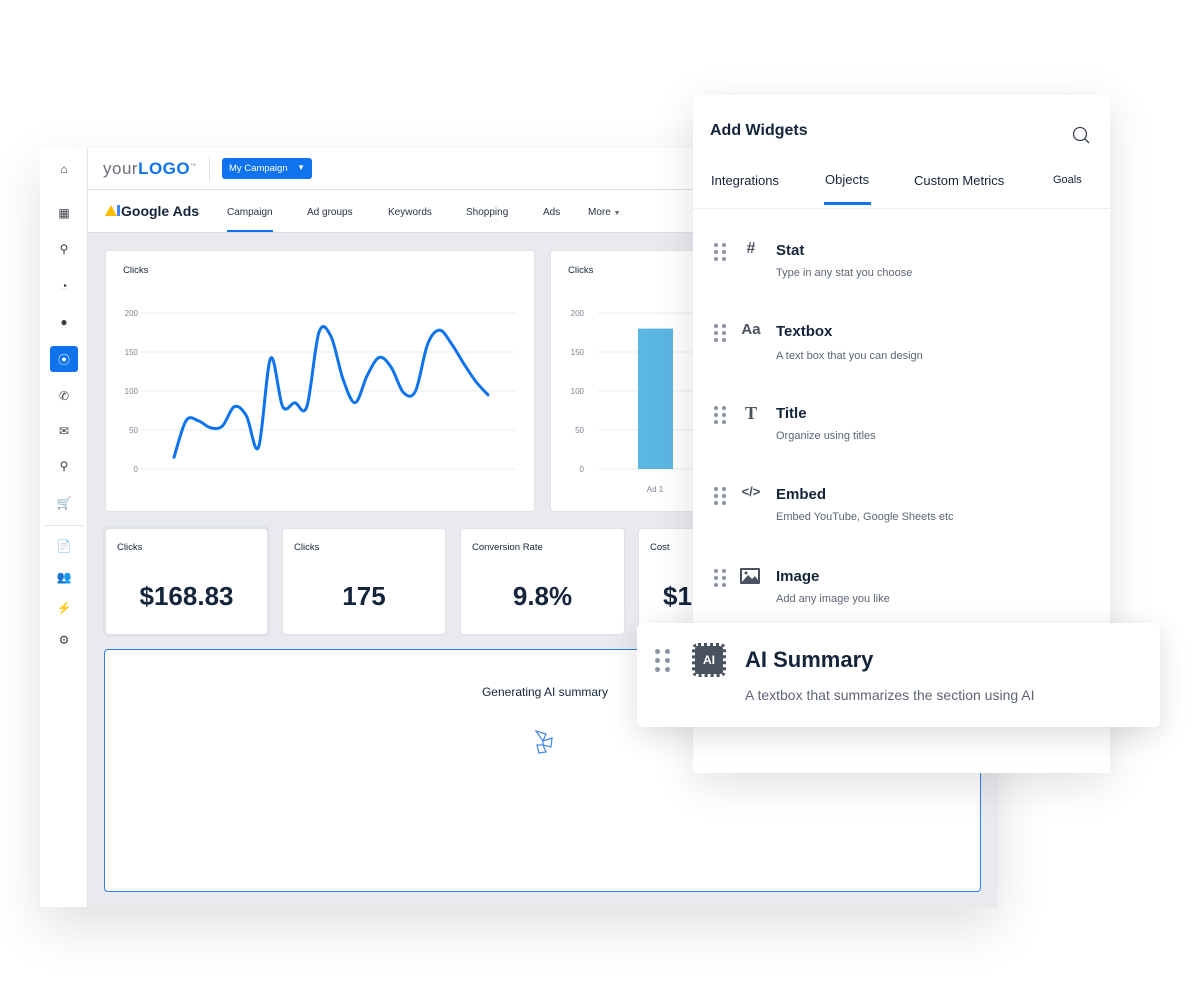 The height and width of the screenshot is (1000, 1200). I want to click on mail-icon: ✉, so click(64, 431).